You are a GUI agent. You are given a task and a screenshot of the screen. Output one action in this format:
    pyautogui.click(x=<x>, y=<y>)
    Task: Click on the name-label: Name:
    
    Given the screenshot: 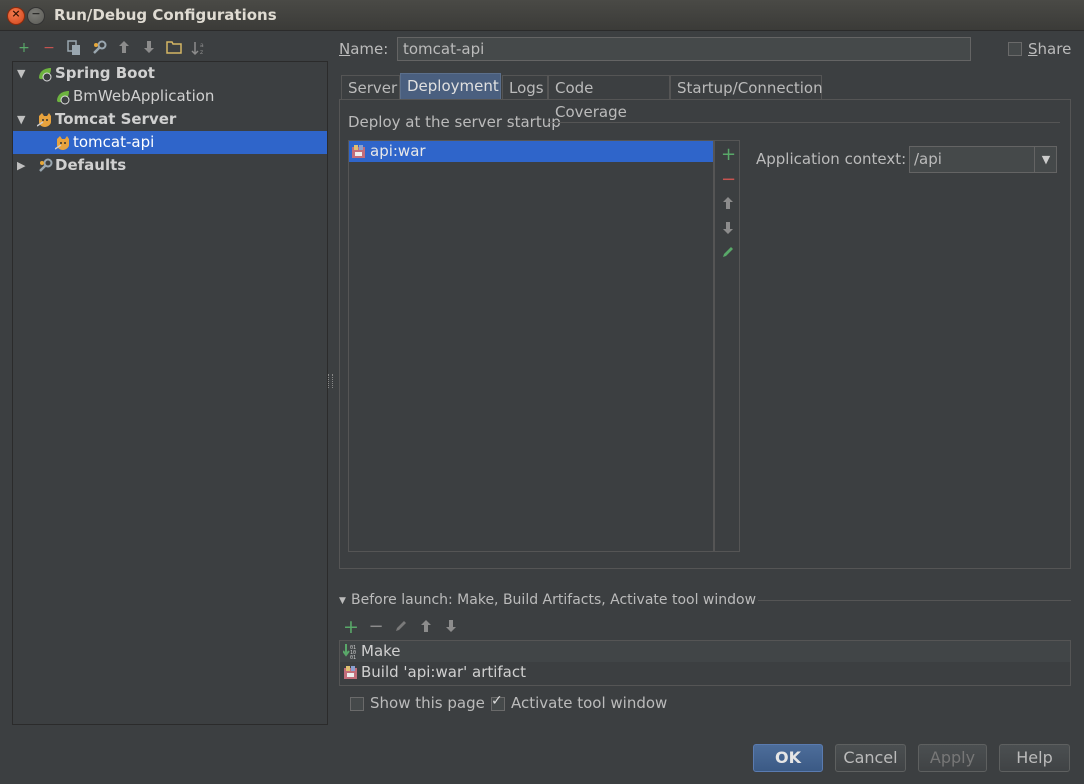 What is the action you would take?
    pyautogui.click(x=364, y=49)
    